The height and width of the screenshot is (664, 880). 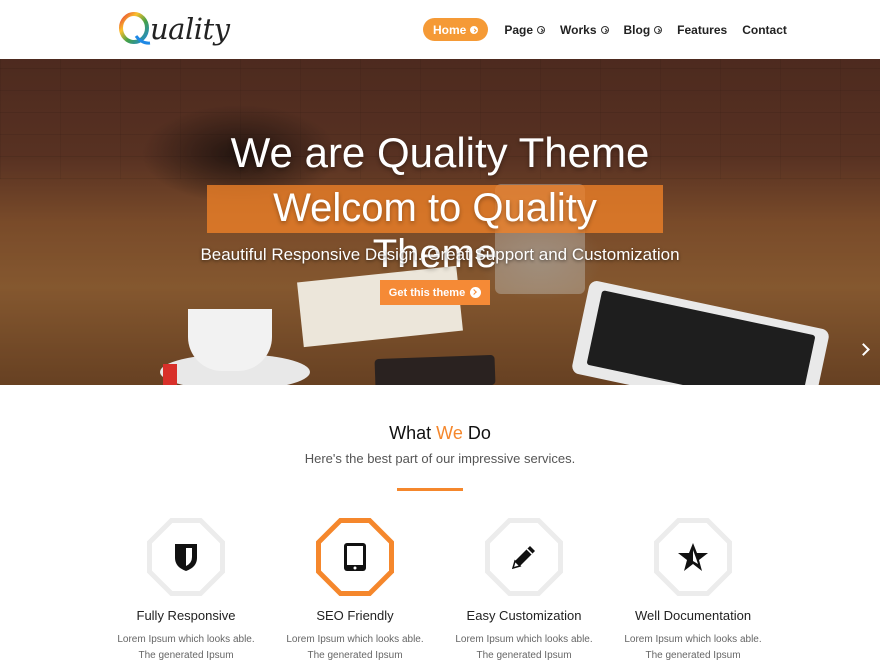 I want to click on nav-label: Contact, so click(x=764, y=29).